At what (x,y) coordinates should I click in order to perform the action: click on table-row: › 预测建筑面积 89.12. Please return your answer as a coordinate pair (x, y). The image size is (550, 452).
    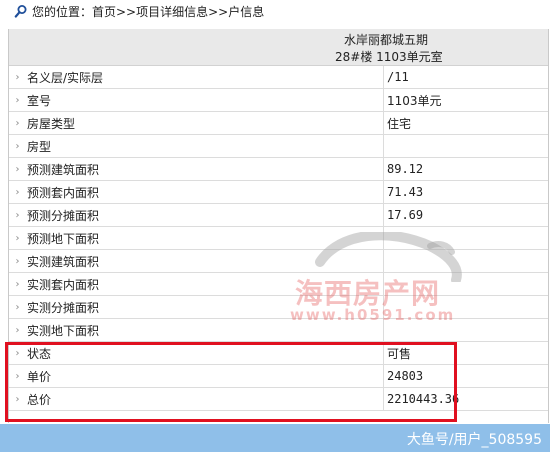
    Looking at the image, I should click on (278, 169).